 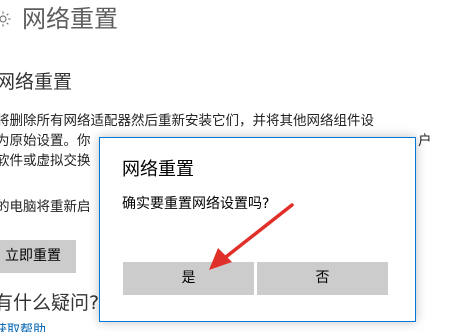 I want to click on description-line-4: 的电脑将重新启, so click(x=45, y=207).